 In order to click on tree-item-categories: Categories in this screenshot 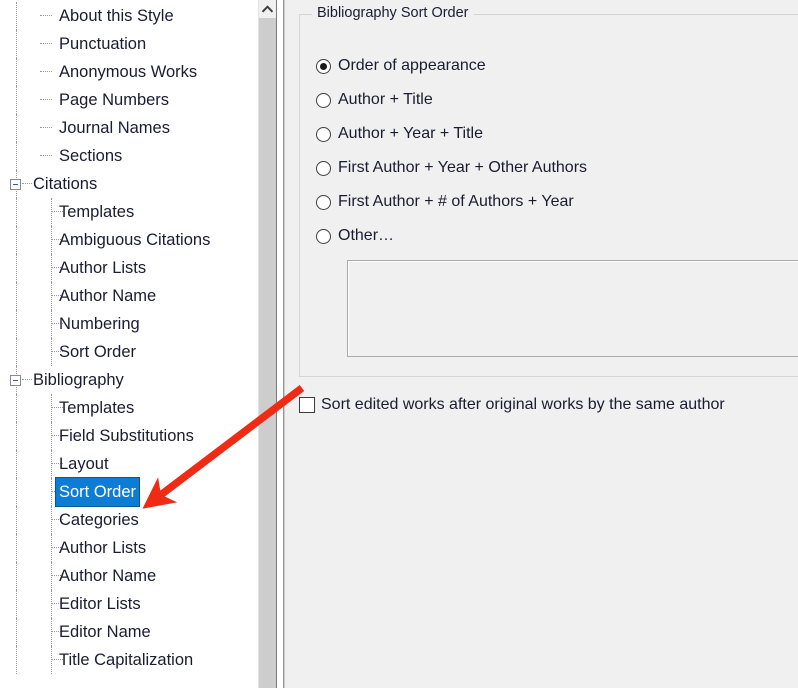, I will do `click(129, 520)`.